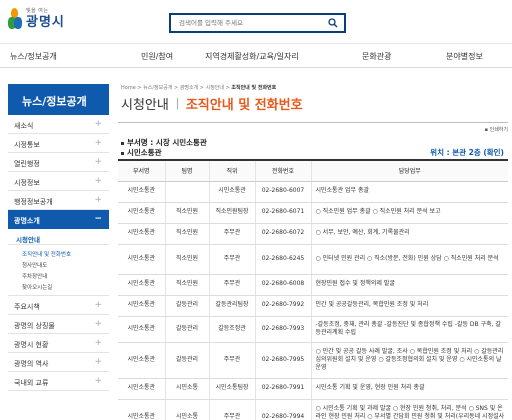  What do you see at coordinates (313, 107) in the screenshot?
I see `page-title: 시청안내 조직안내 및 전화번호` at bounding box center [313, 107].